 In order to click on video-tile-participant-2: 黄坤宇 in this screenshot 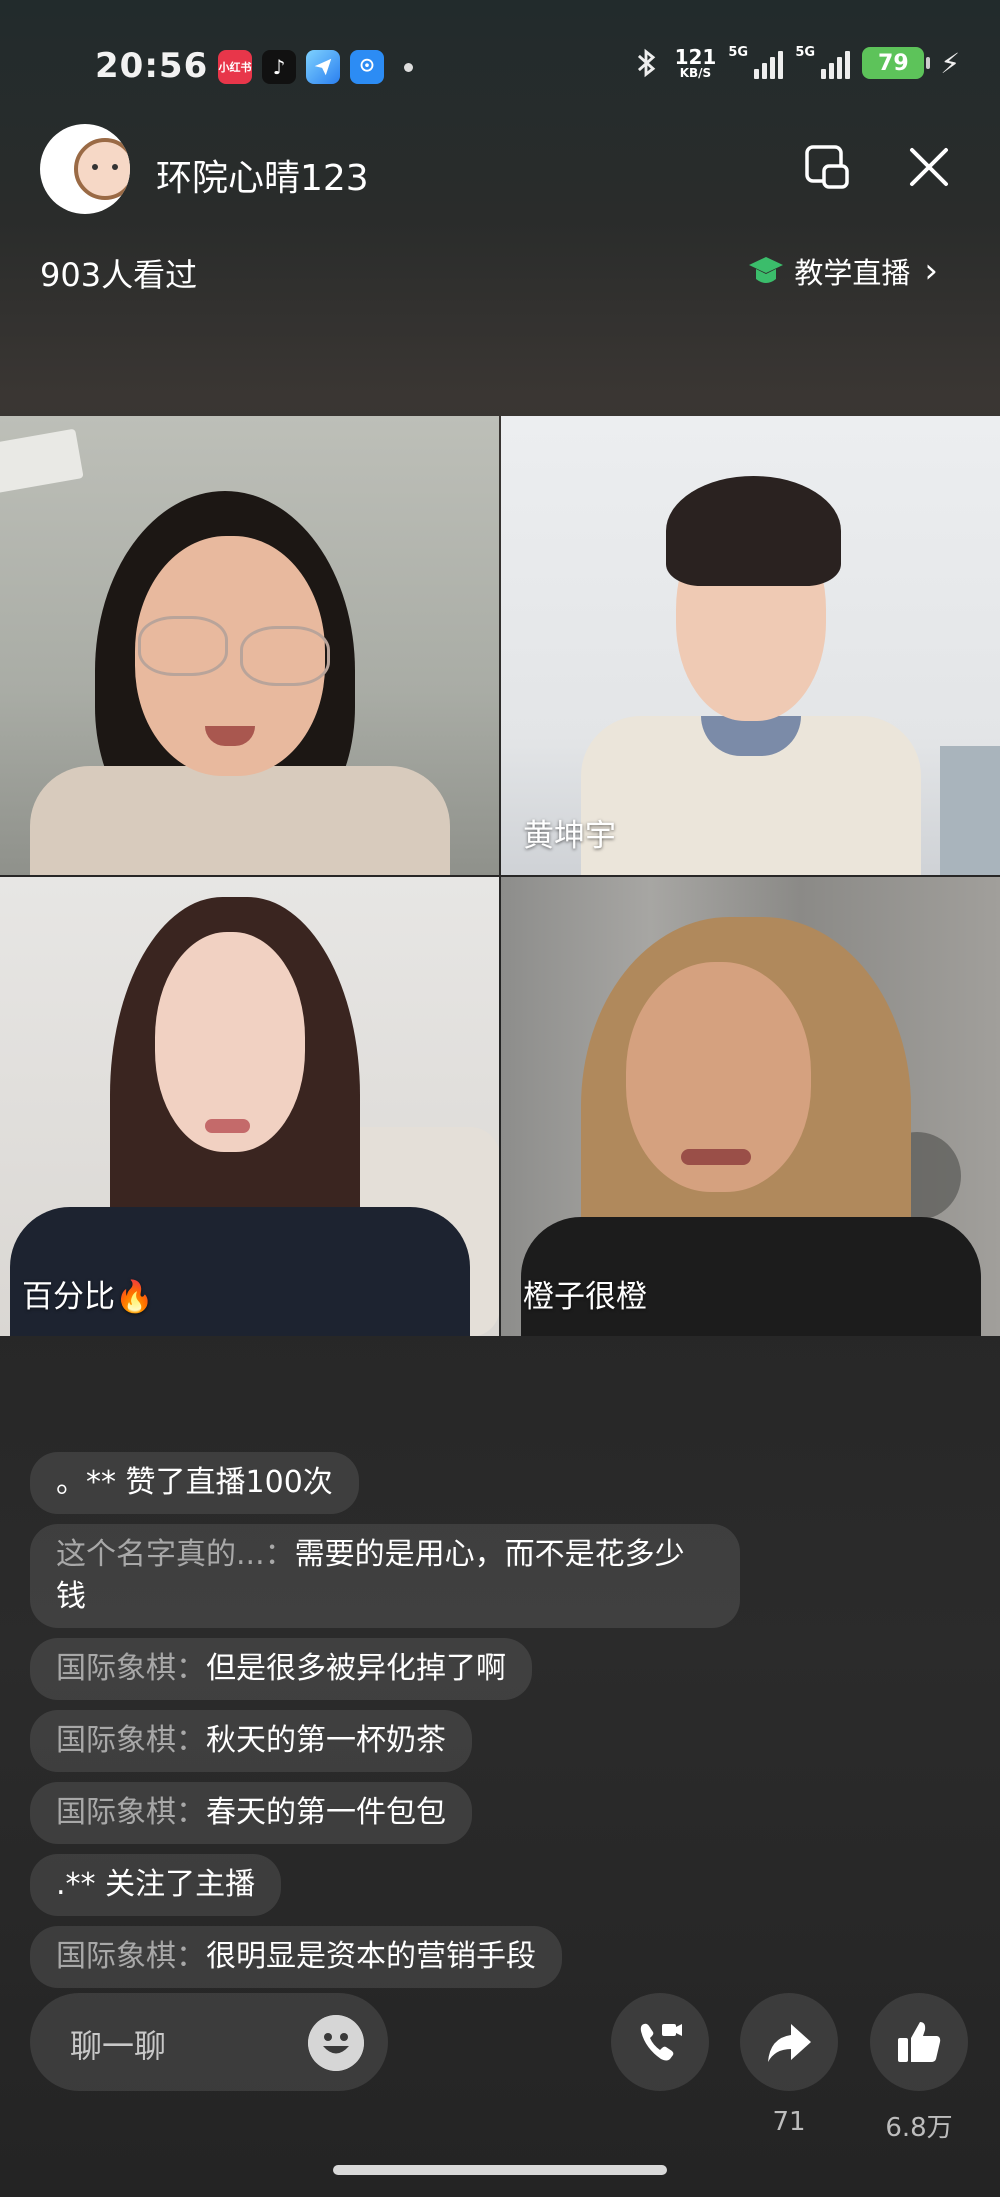, I will do `click(750, 645)`.